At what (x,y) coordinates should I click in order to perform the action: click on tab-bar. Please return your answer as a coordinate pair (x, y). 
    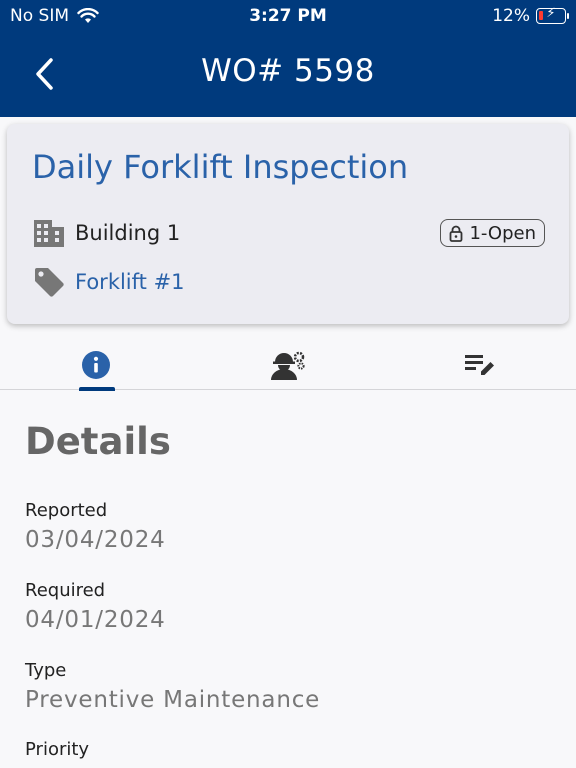
    Looking at the image, I should click on (288, 363).